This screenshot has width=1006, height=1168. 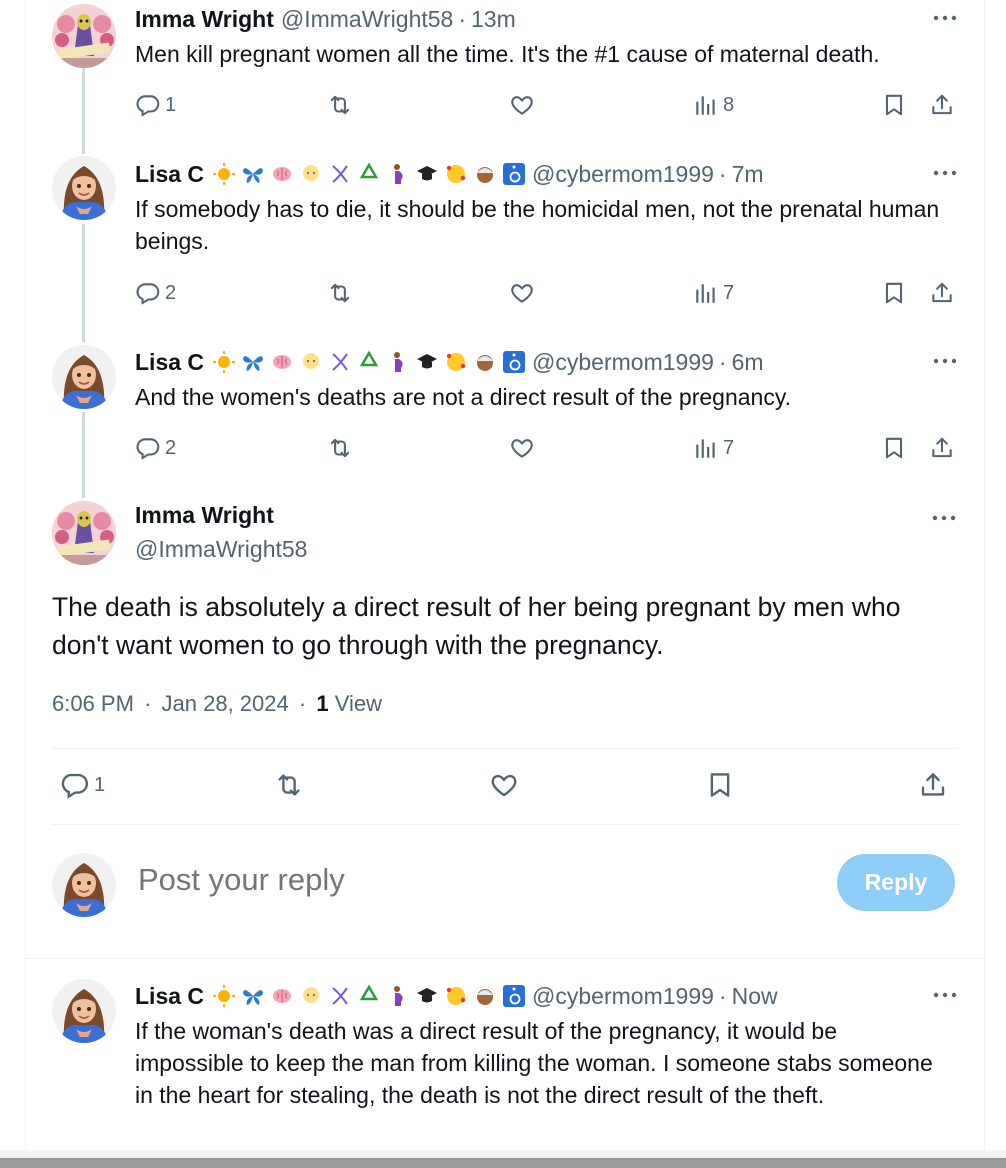 What do you see at coordinates (93, 703) in the screenshot?
I see `post-time: 6:06 PM` at bounding box center [93, 703].